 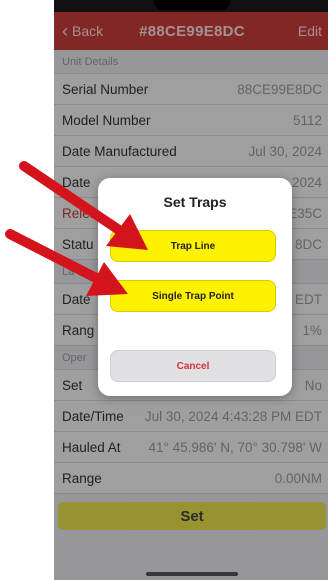 I want to click on arrow-to-single-trap-icon, so click(x=66, y=262).